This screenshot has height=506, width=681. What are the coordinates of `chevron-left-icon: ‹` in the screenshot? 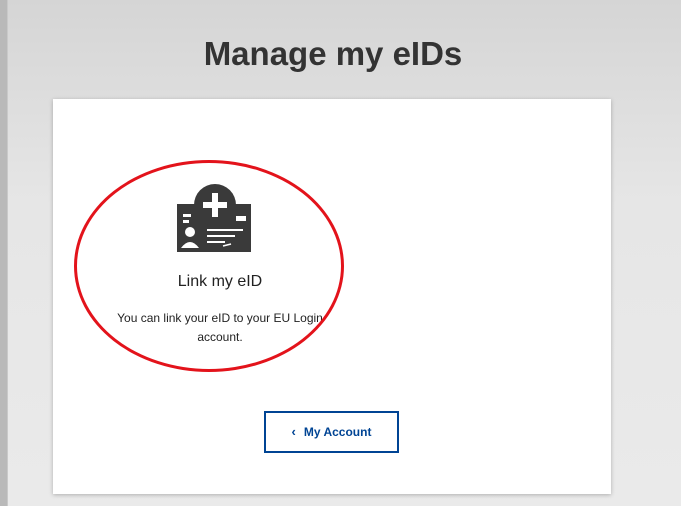 It's located at (293, 431).